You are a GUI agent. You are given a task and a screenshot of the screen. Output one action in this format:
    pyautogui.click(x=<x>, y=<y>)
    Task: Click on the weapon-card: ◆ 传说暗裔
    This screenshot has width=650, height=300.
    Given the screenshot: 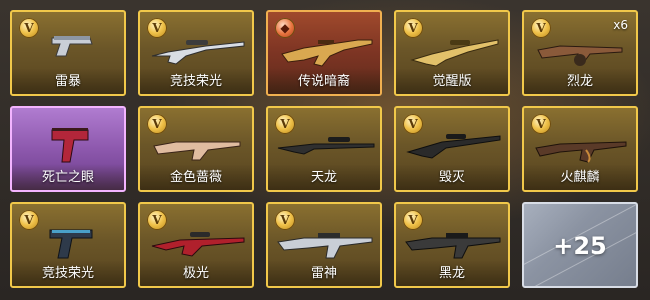 What is the action you would take?
    pyautogui.click(x=324, y=53)
    